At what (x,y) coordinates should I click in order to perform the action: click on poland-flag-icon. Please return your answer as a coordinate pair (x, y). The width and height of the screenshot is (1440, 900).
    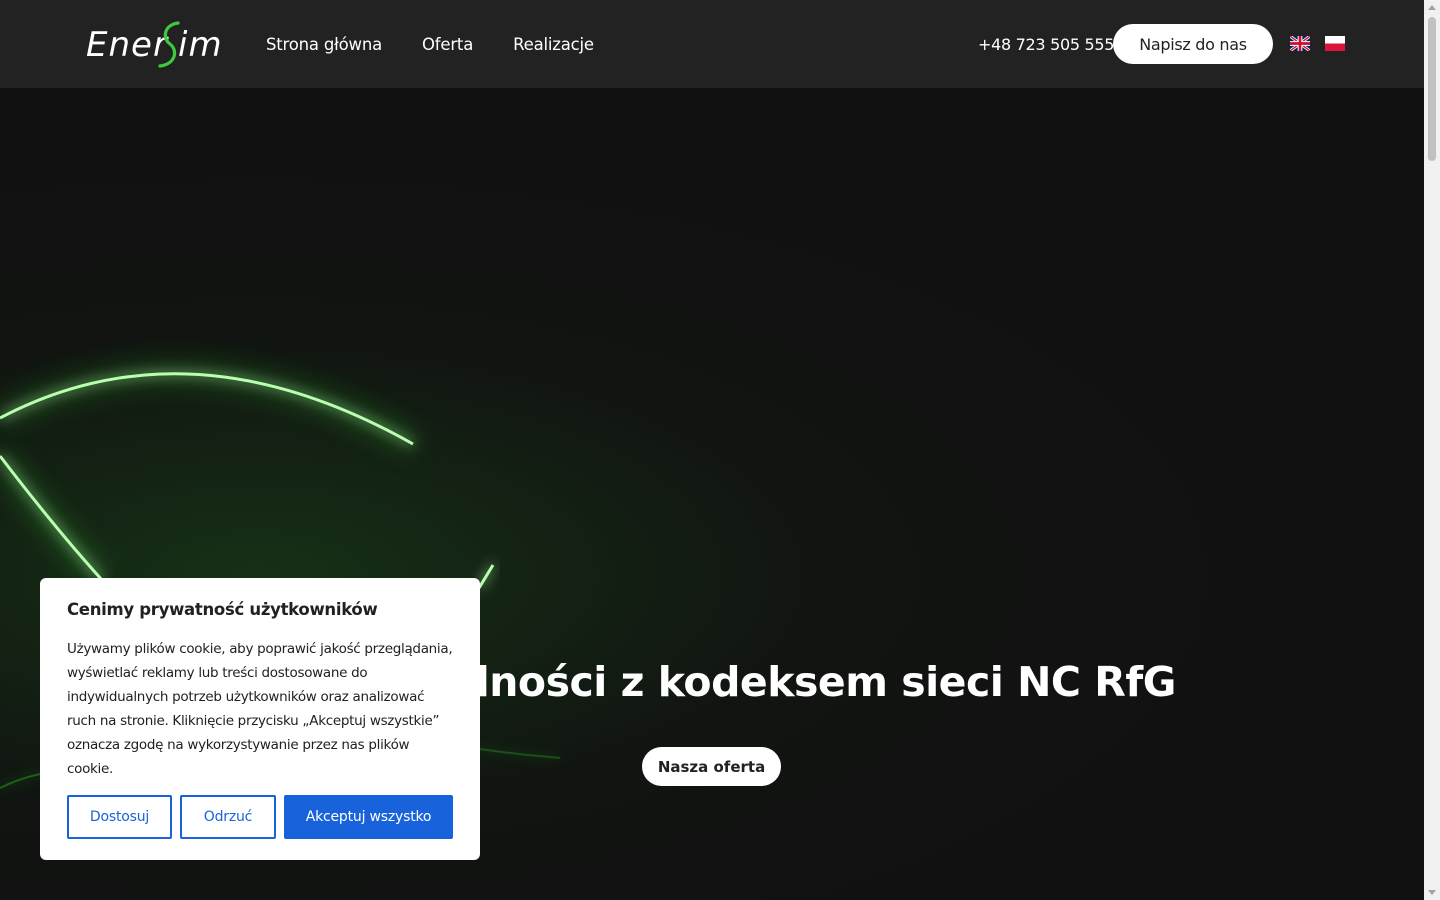
    Looking at the image, I should click on (1335, 43).